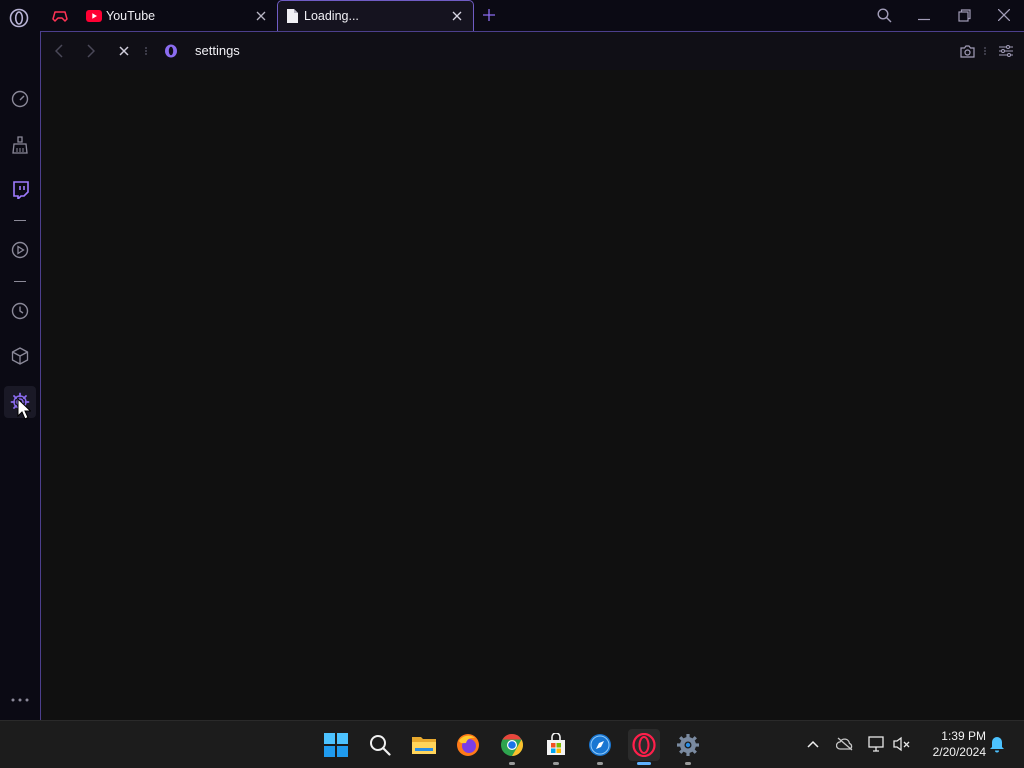 The width and height of the screenshot is (1024, 768). Describe the element at coordinates (94, 16) in the screenshot. I see `youtube-icon` at that location.